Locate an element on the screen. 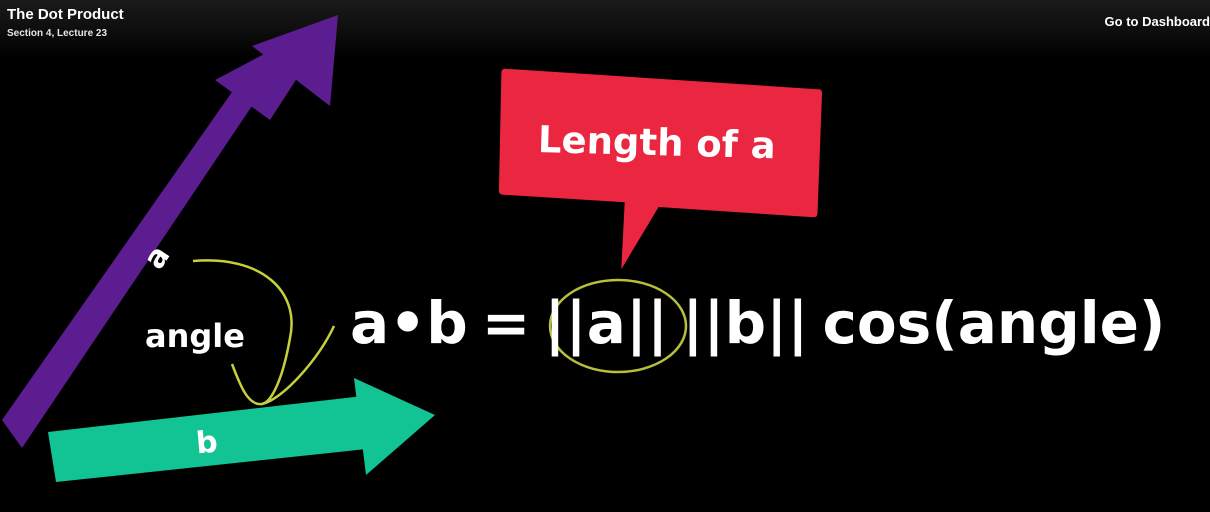 This screenshot has width=1210, height=512. vector-b-arrow: b is located at coordinates (241, 430).